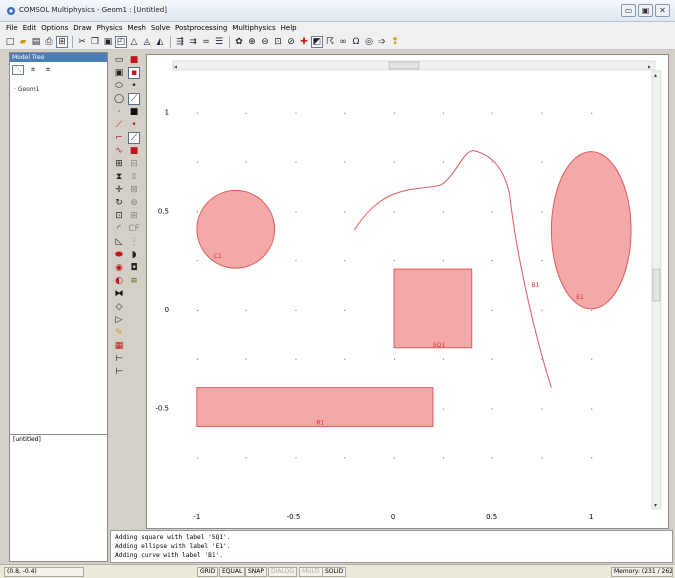 This screenshot has height=578, width=675. I want to click on split-grey-icon: ⋮, so click(134, 242).